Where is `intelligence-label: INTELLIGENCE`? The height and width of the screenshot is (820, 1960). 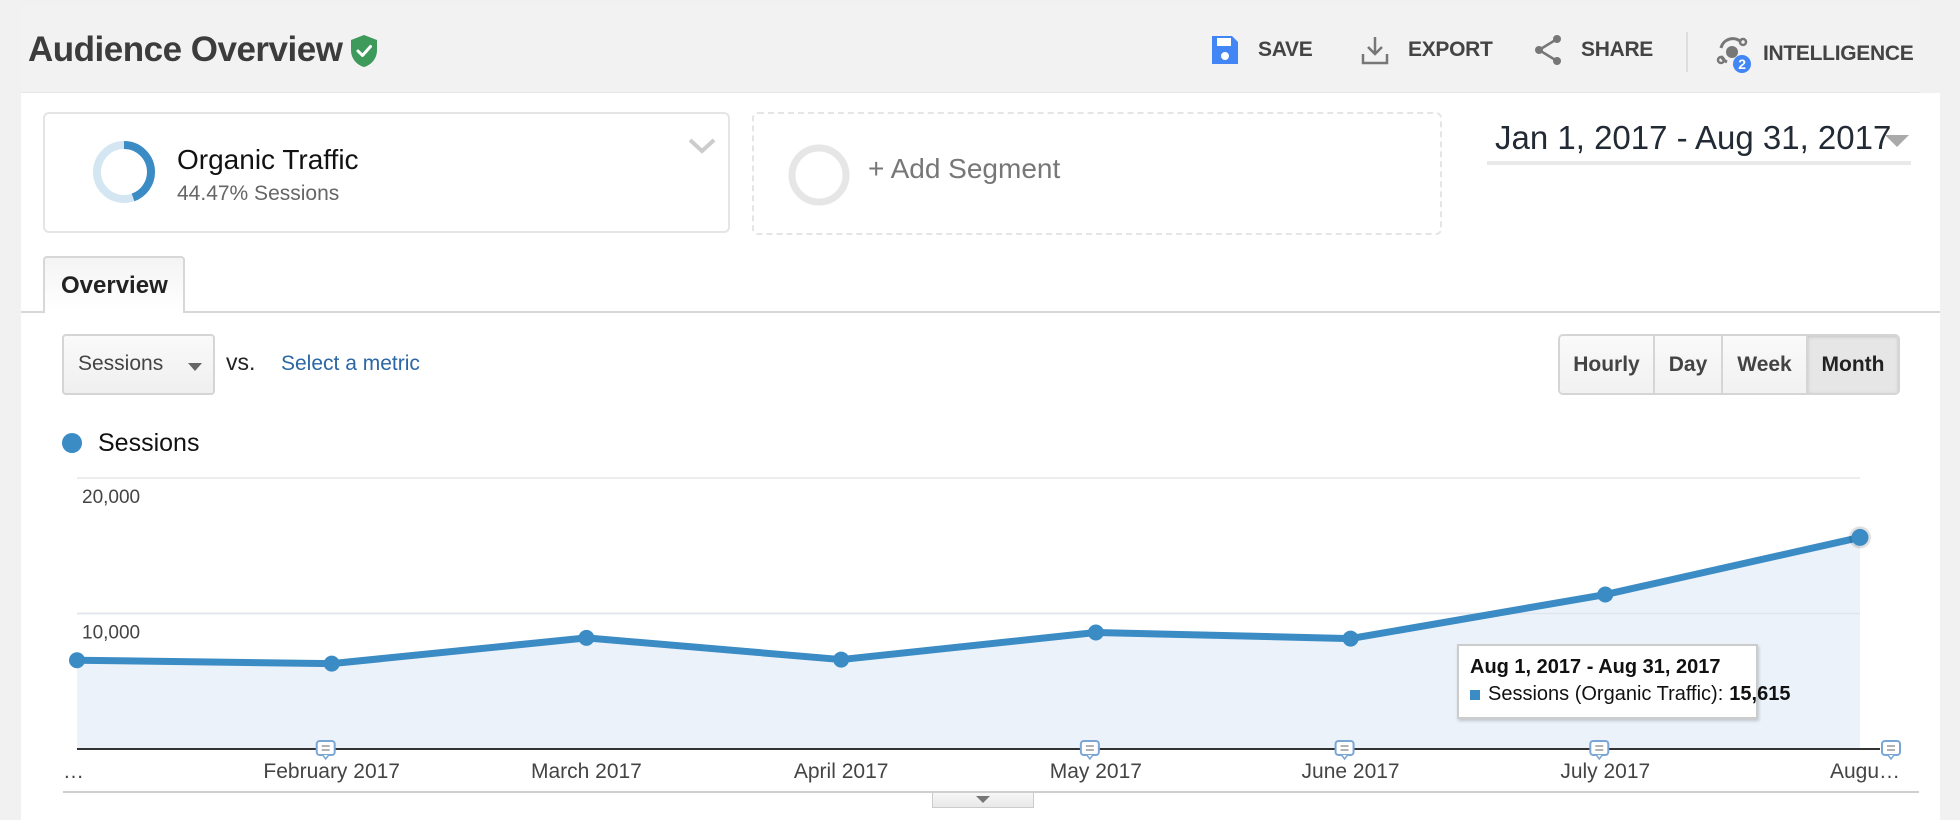
intelligence-label: INTELLIGENCE is located at coordinates (1838, 53).